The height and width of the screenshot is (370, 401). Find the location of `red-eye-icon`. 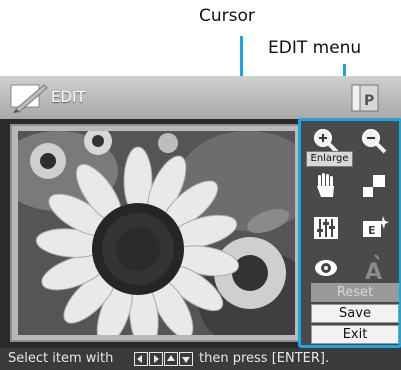

red-eye-icon is located at coordinates (326, 268).